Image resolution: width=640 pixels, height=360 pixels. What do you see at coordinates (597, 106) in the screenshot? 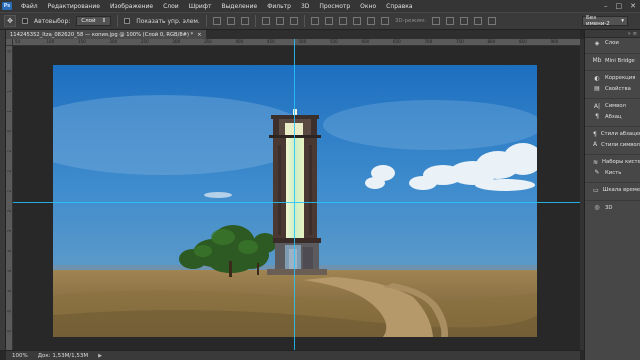
I see `character-icon: A|` at bounding box center [597, 106].